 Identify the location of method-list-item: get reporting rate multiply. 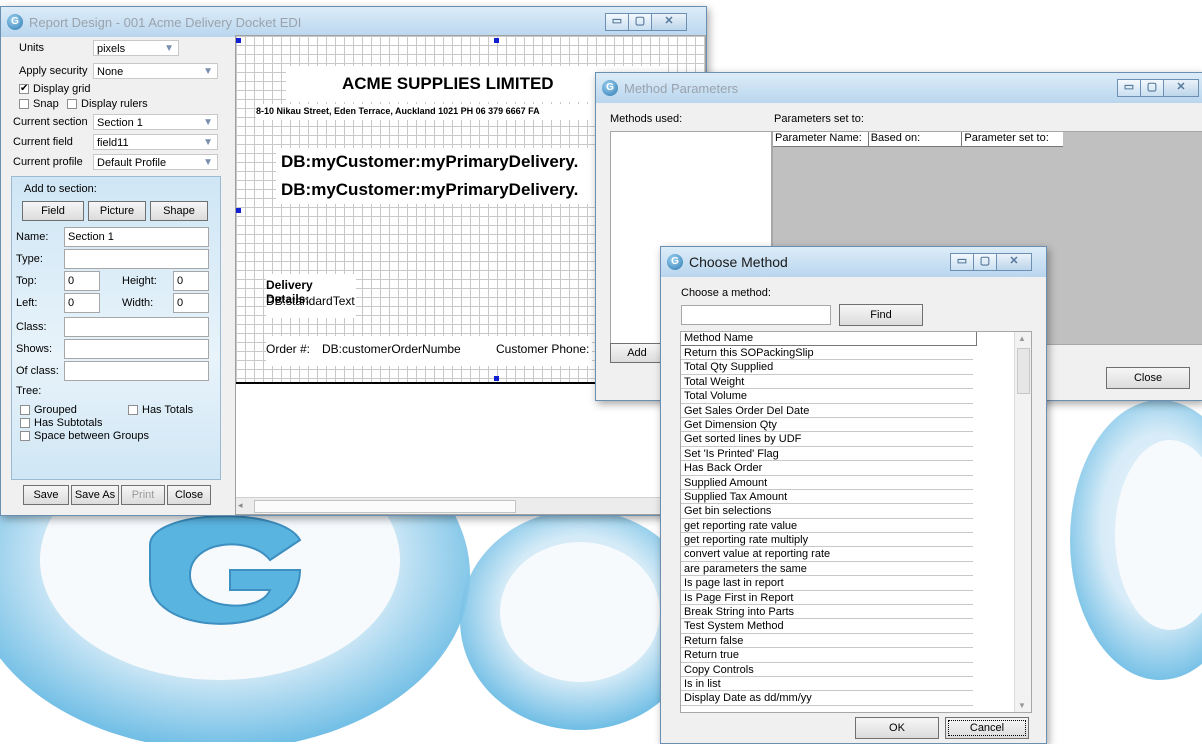
(827, 540).